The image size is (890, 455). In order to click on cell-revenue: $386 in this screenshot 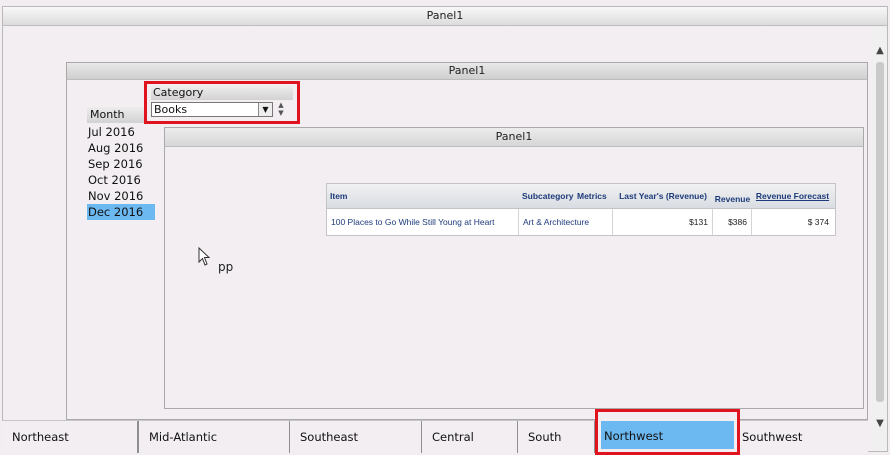, I will do `click(732, 222)`.